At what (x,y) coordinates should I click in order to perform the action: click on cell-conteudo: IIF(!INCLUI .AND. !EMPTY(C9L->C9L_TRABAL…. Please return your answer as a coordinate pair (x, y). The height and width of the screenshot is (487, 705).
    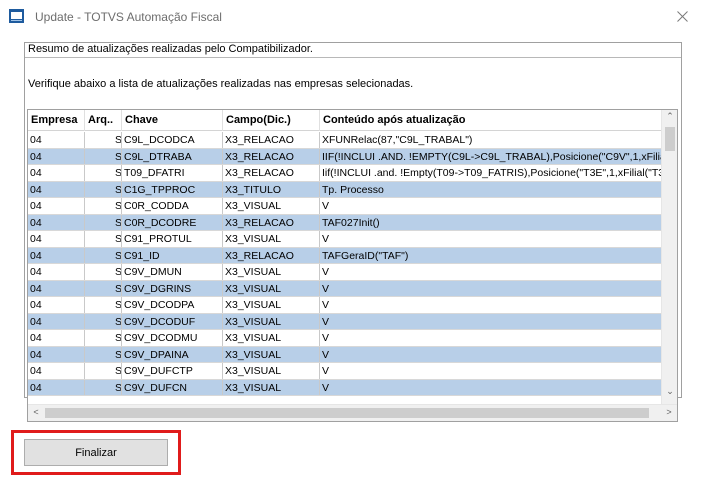
    Looking at the image, I should click on (491, 156).